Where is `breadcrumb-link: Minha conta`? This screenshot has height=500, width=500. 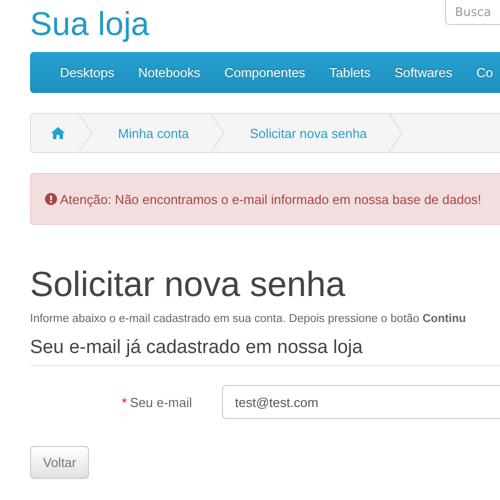 breadcrumb-link: Minha conta is located at coordinates (152, 133).